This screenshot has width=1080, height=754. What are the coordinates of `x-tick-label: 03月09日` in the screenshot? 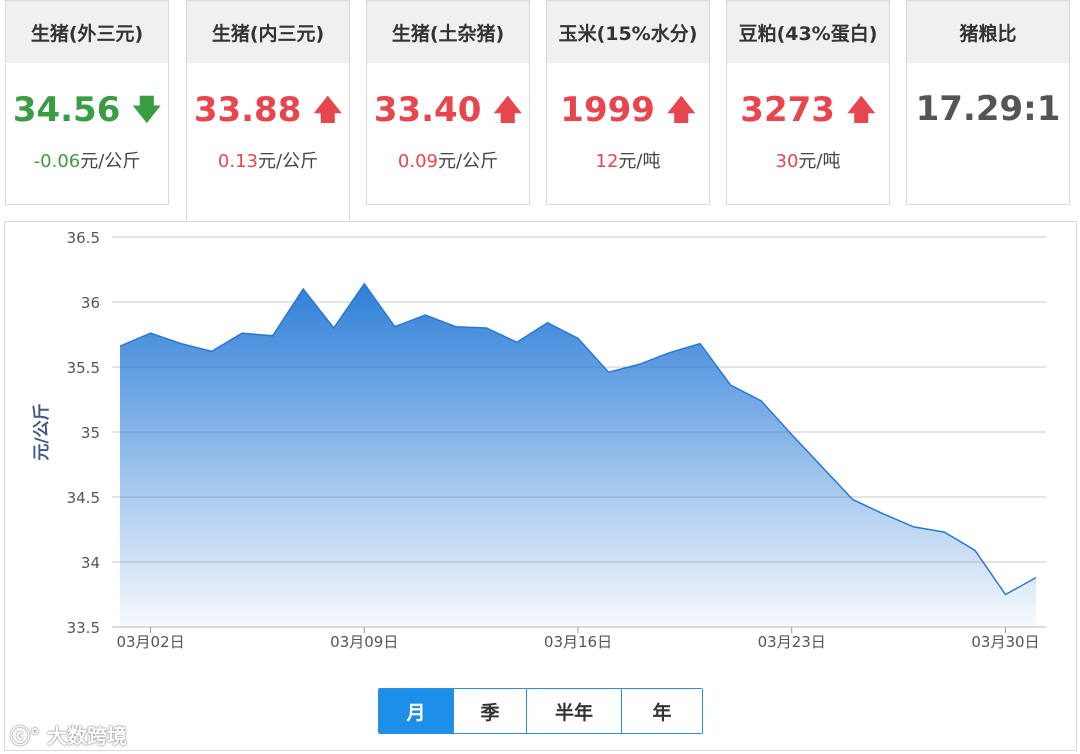 It's located at (364, 642).